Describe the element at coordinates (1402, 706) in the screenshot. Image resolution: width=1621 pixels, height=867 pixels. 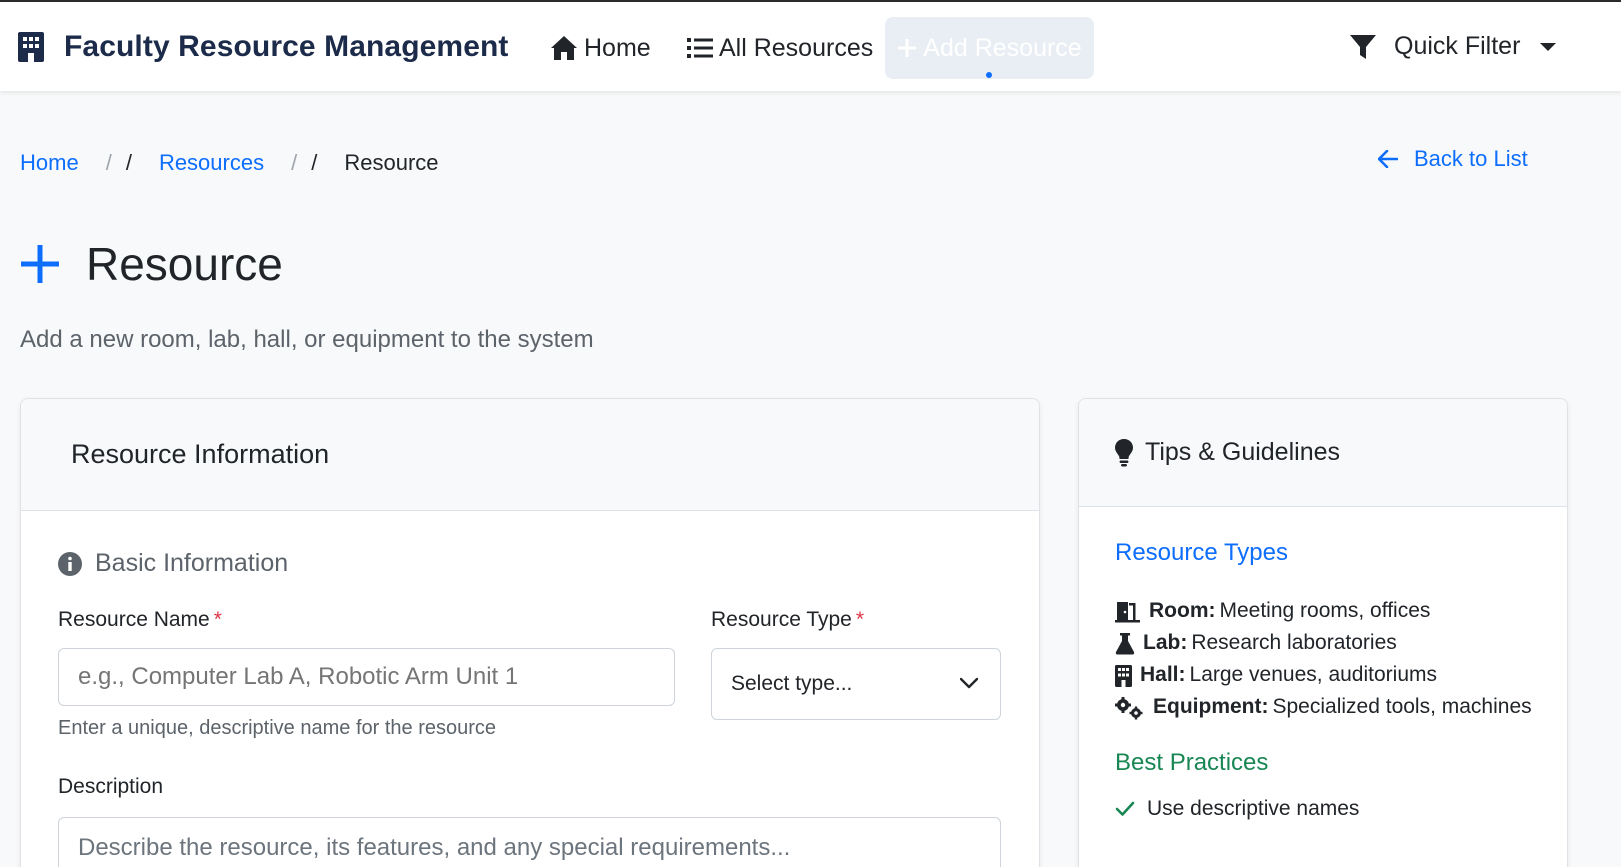
I see `tip-item-desc: Specialized tools, machines` at that location.